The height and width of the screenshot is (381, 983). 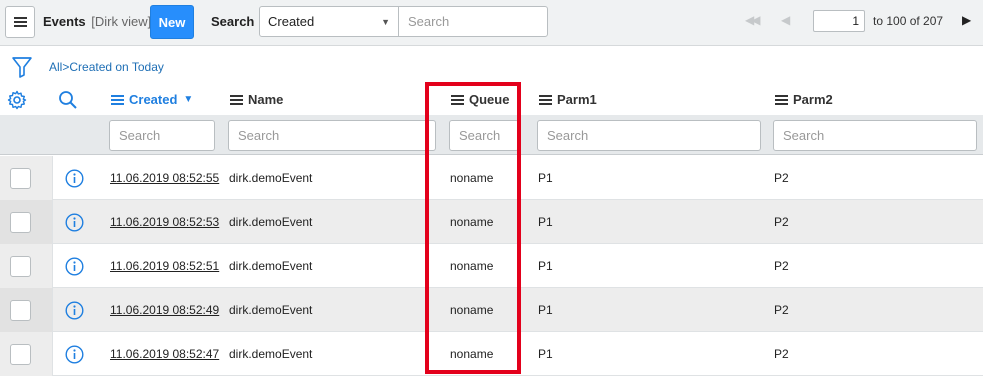 I want to click on first-page-icon: ◀◀, so click(x=753, y=20).